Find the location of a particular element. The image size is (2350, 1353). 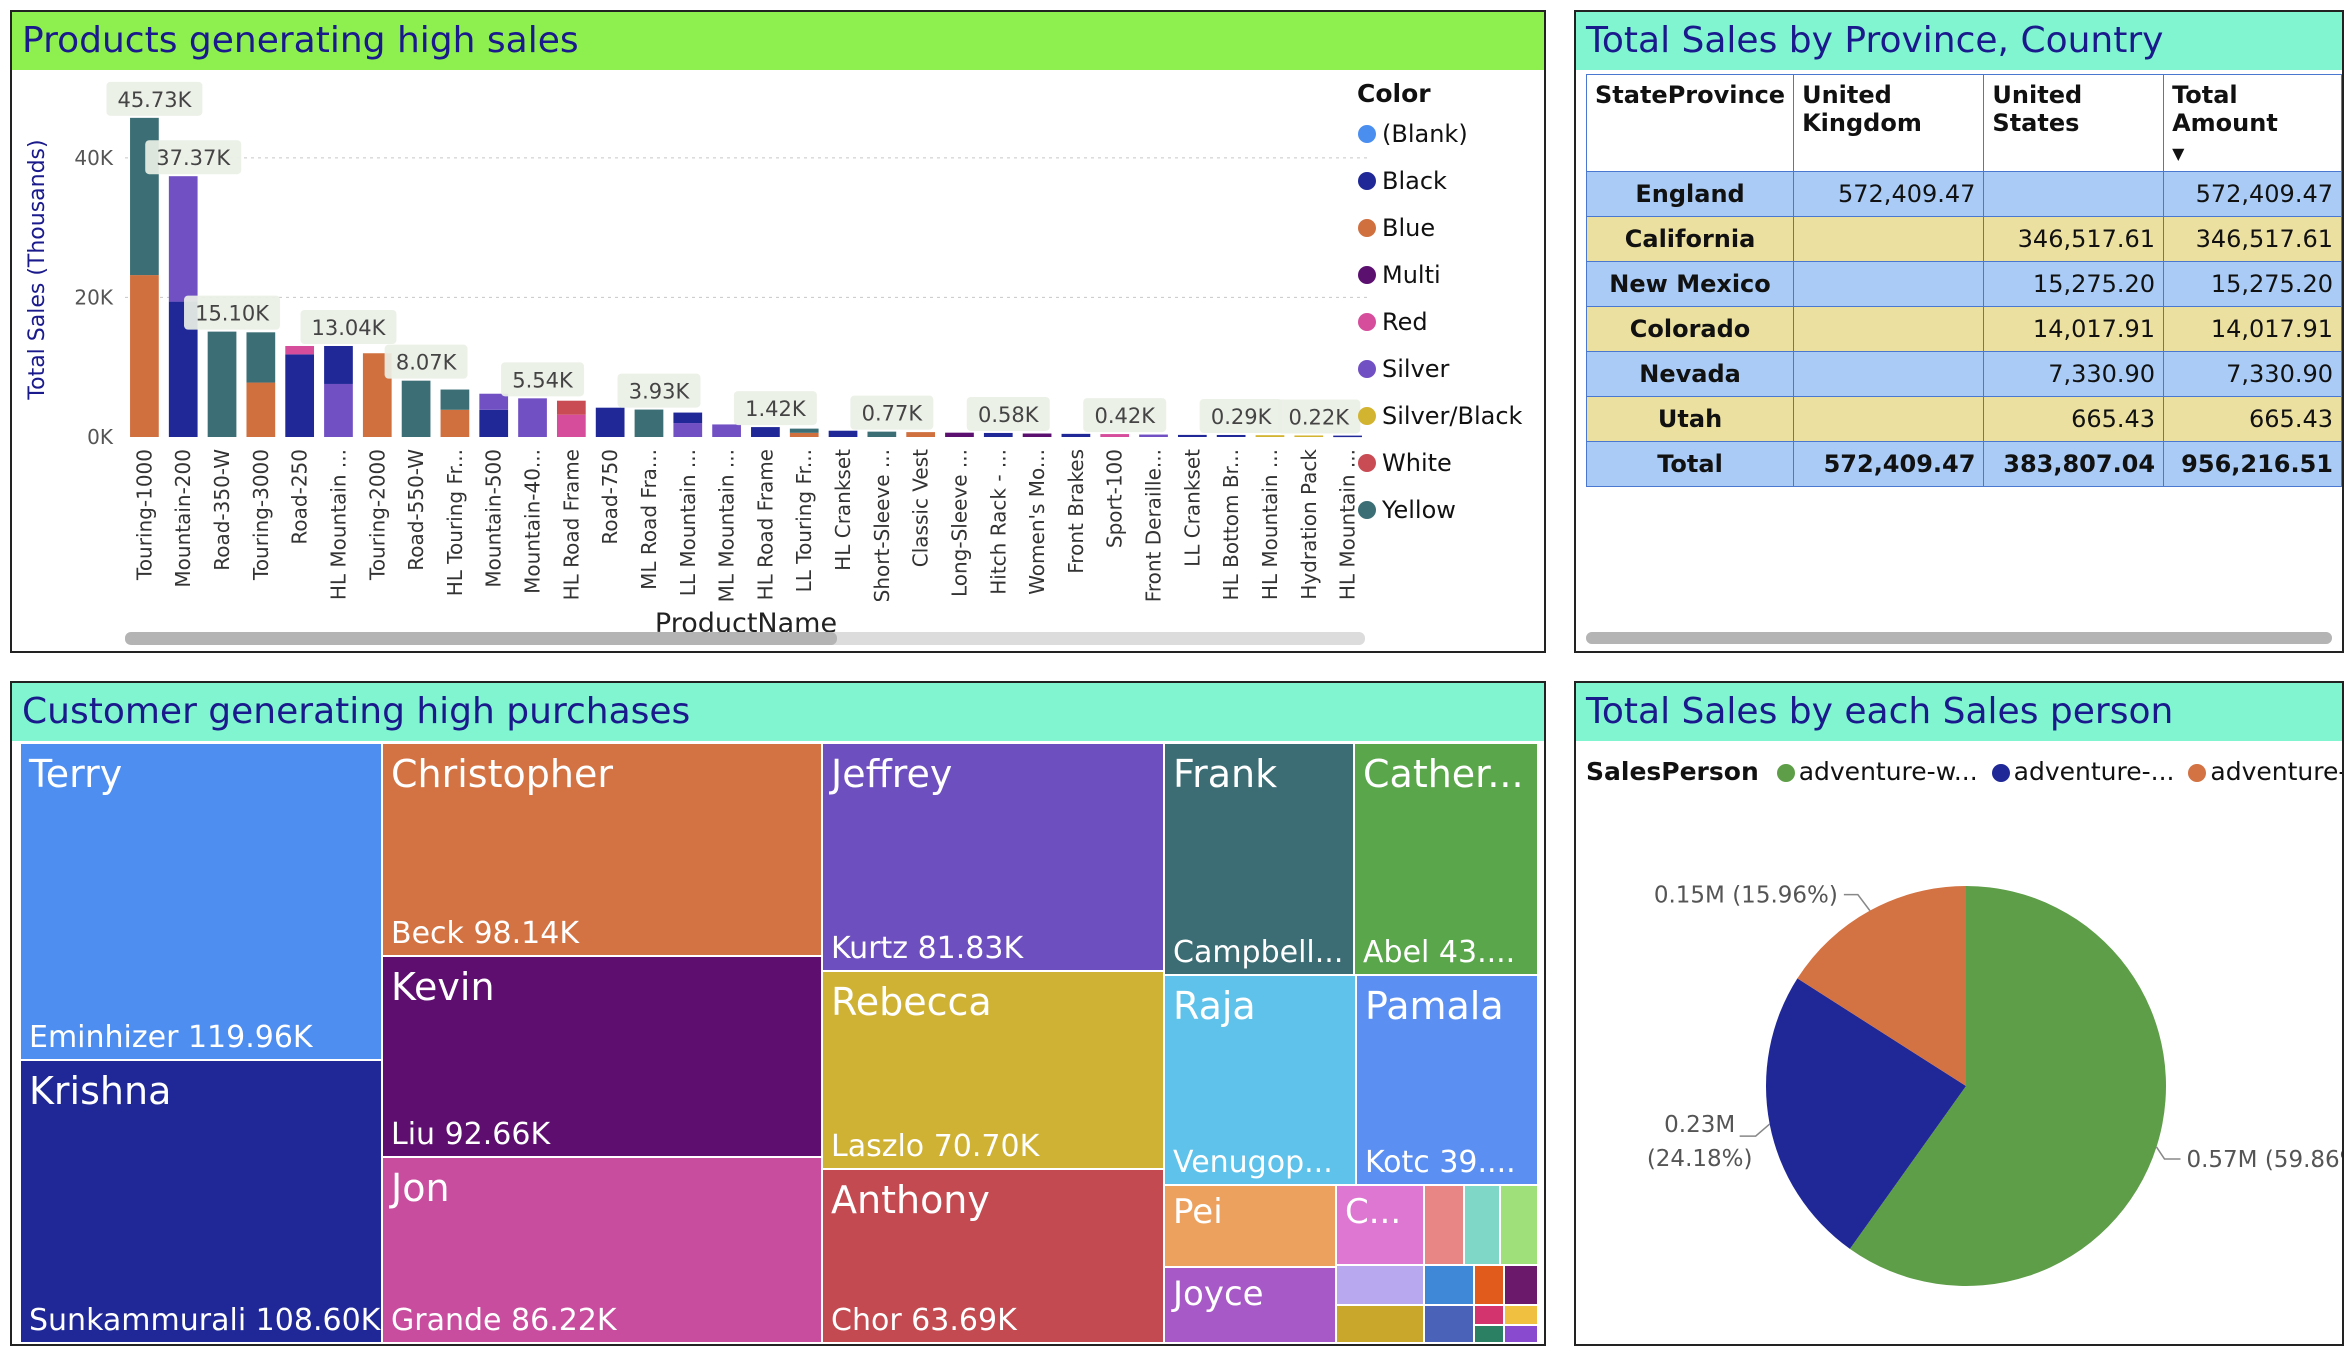

legend-label: Multi is located at coordinates (1411, 275).